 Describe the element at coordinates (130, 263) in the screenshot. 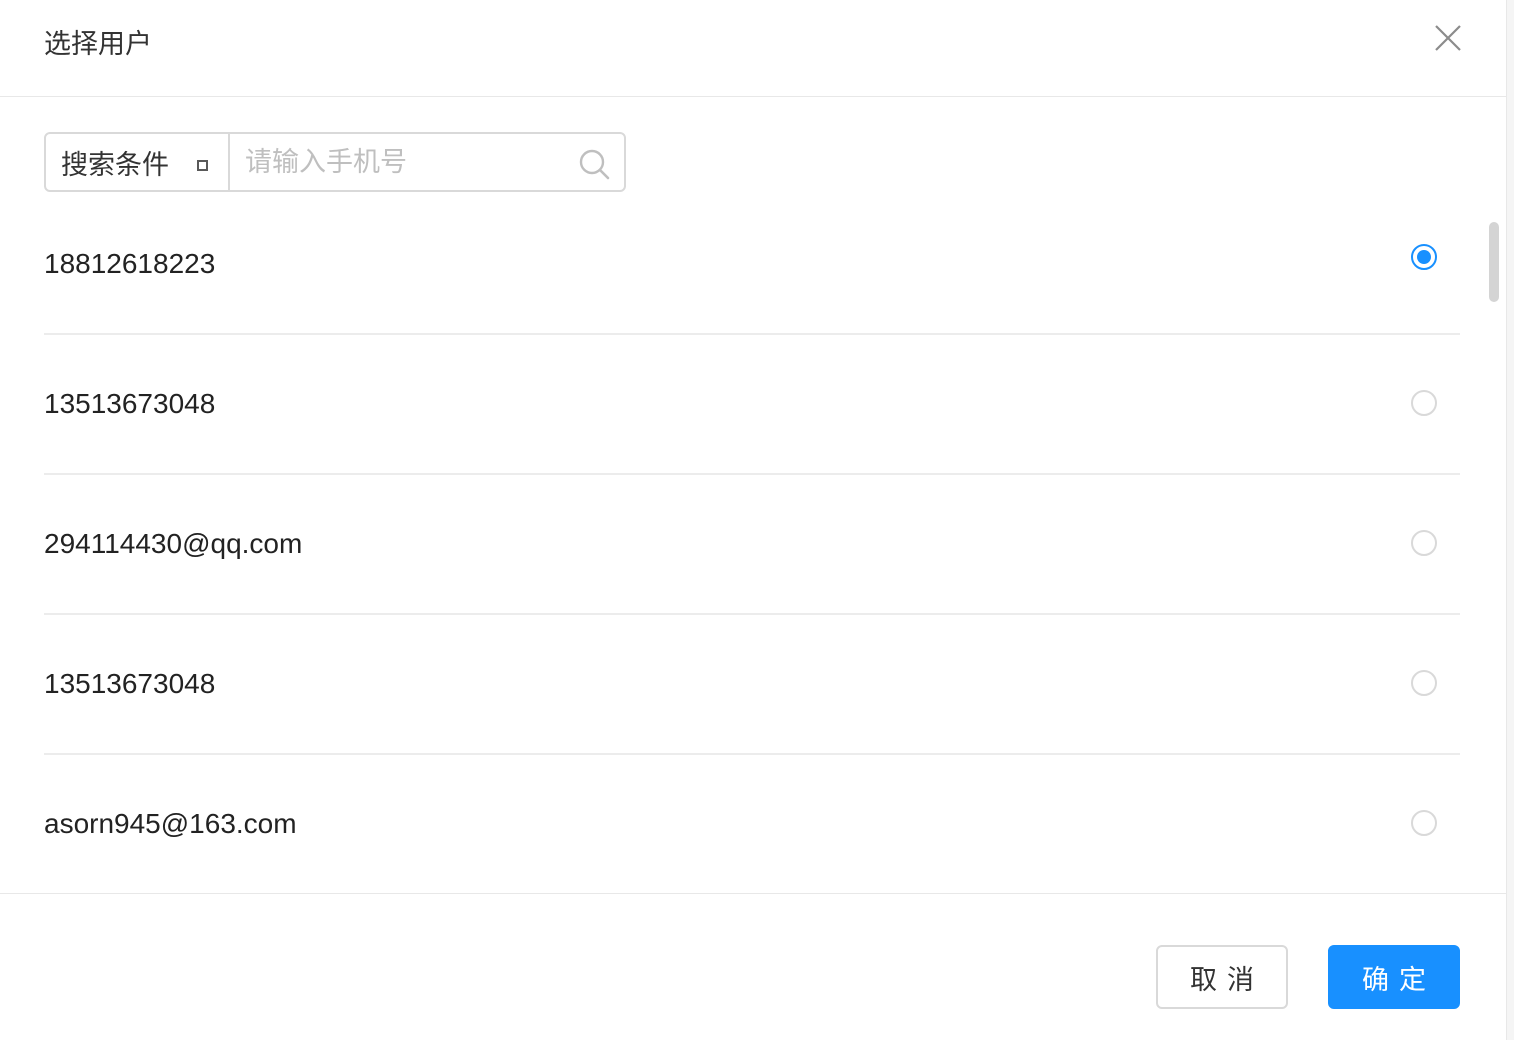

I see `user-account: 18812618223` at that location.